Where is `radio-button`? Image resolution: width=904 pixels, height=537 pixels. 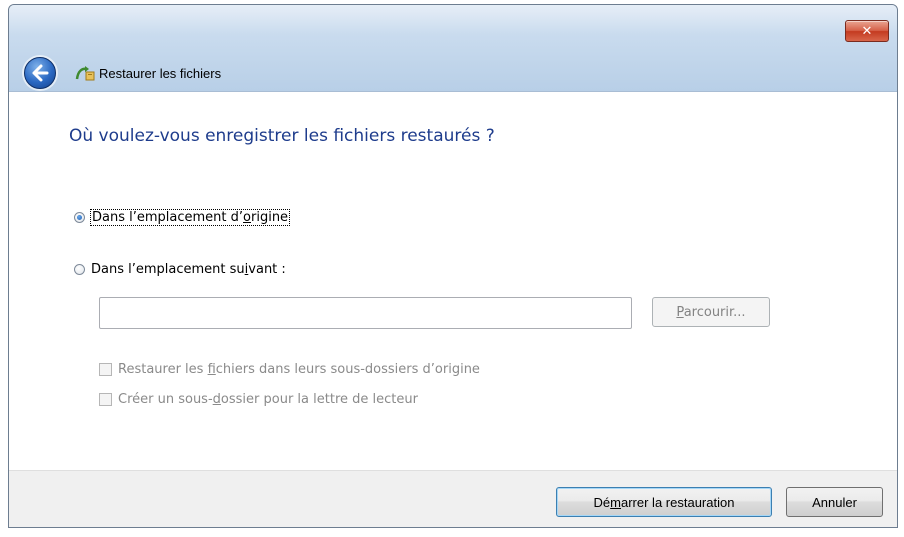 radio-button is located at coordinates (79, 269).